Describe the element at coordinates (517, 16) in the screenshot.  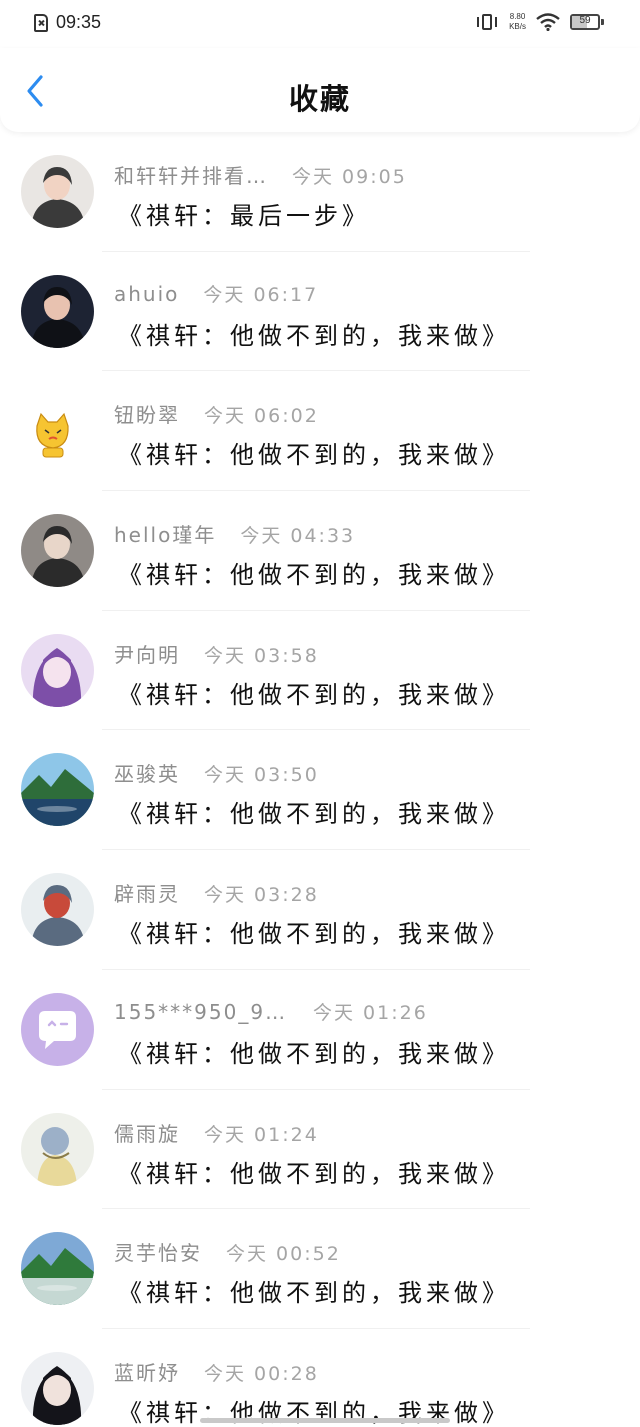
I see `network-speed-value: 8.80` at that location.